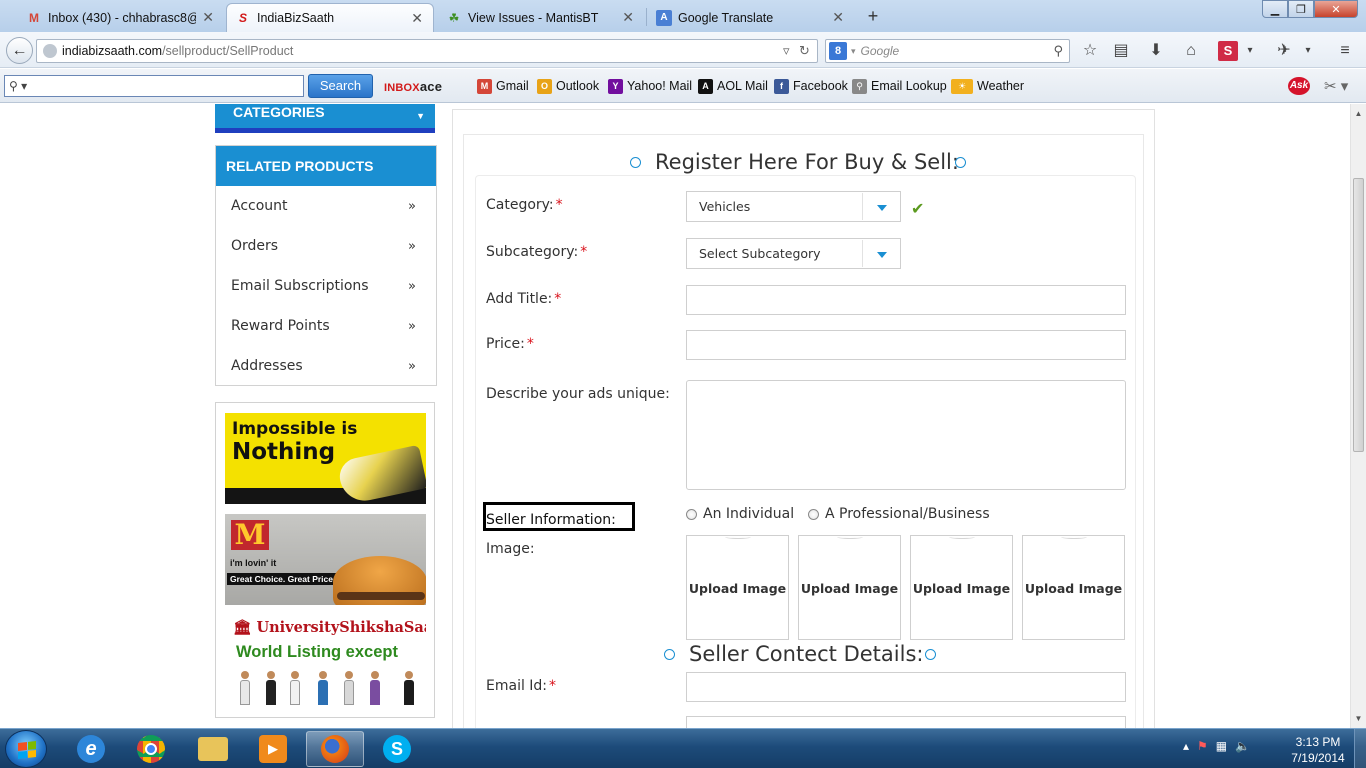 This screenshot has width=1366, height=768. I want to click on back-button: ←, so click(19, 50).